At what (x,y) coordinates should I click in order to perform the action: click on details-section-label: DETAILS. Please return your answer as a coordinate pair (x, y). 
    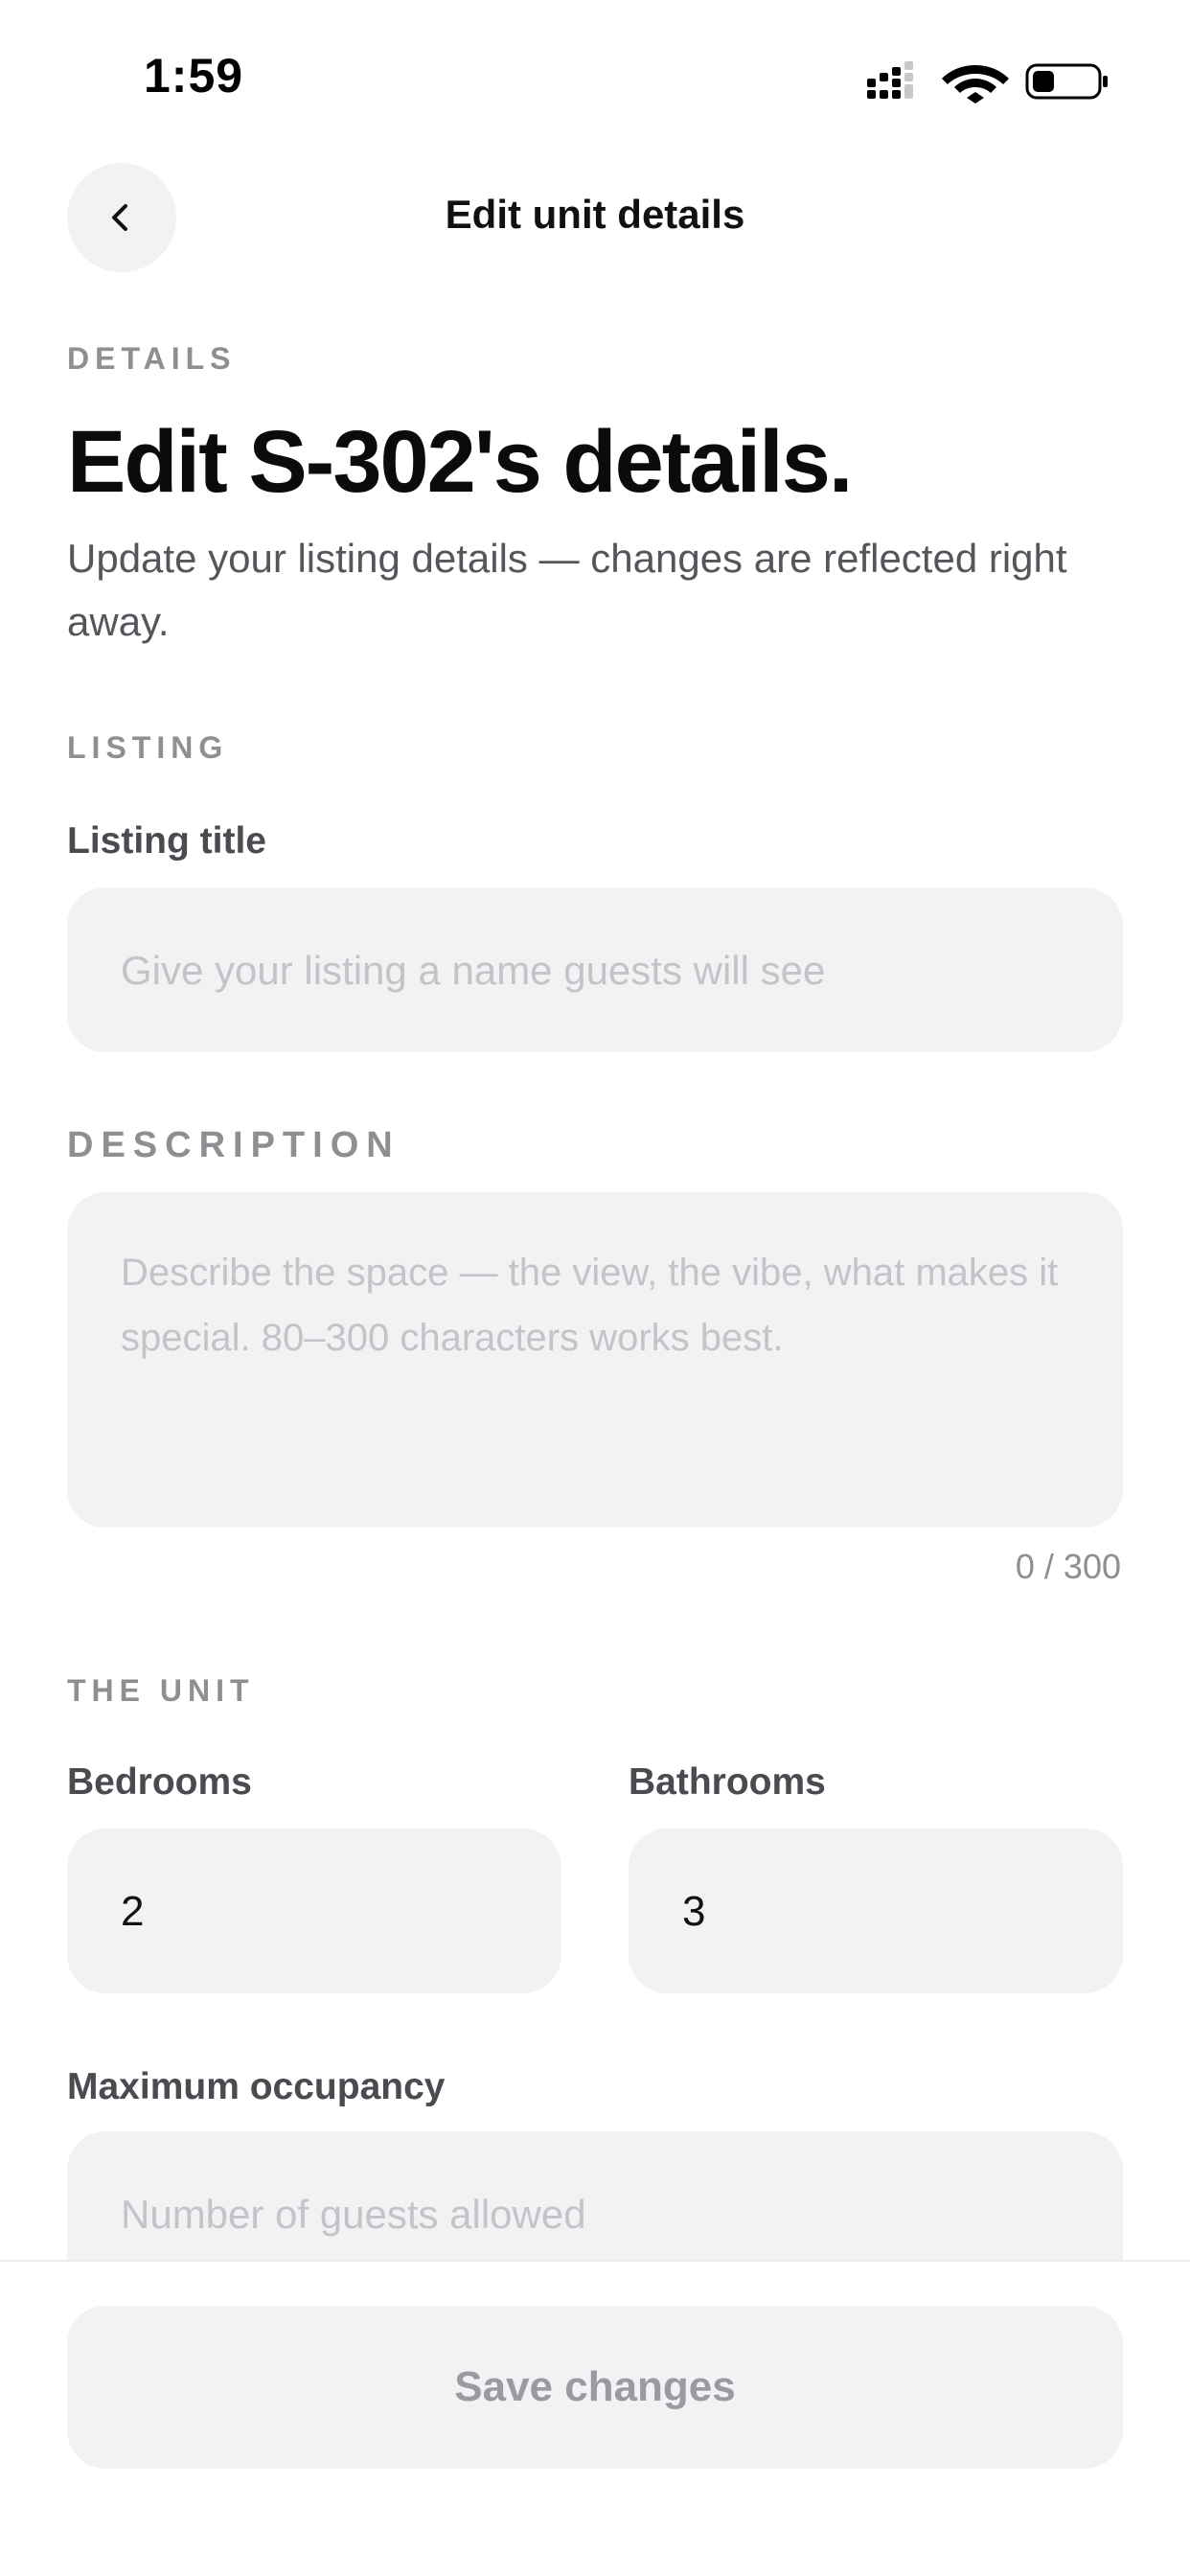
    Looking at the image, I should click on (152, 358).